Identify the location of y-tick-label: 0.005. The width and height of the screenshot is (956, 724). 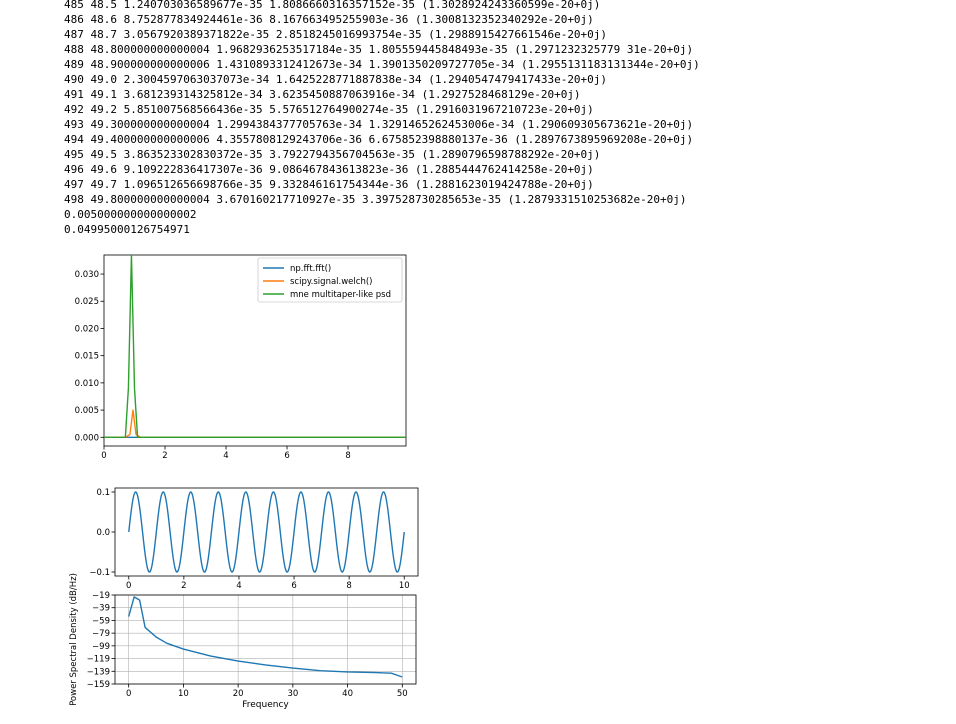
(87, 411).